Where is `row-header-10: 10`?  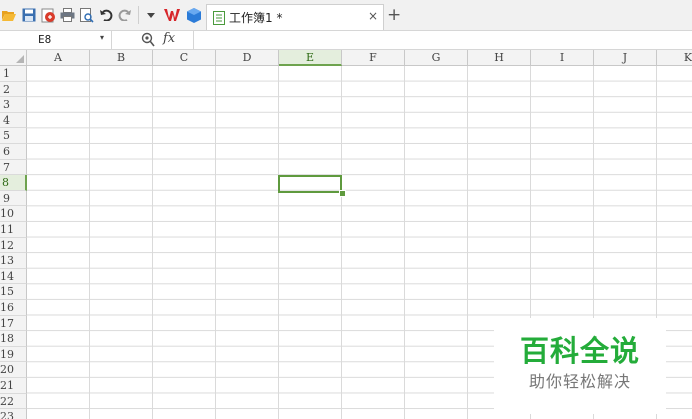
row-header-10: 10 is located at coordinates (13, 214).